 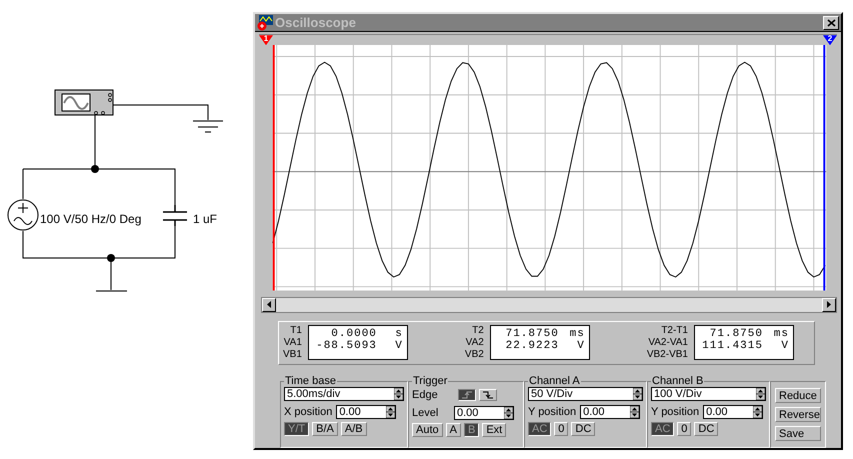 What do you see at coordinates (353, 429) in the screenshot?
I see `mode-button: A/B` at bounding box center [353, 429].